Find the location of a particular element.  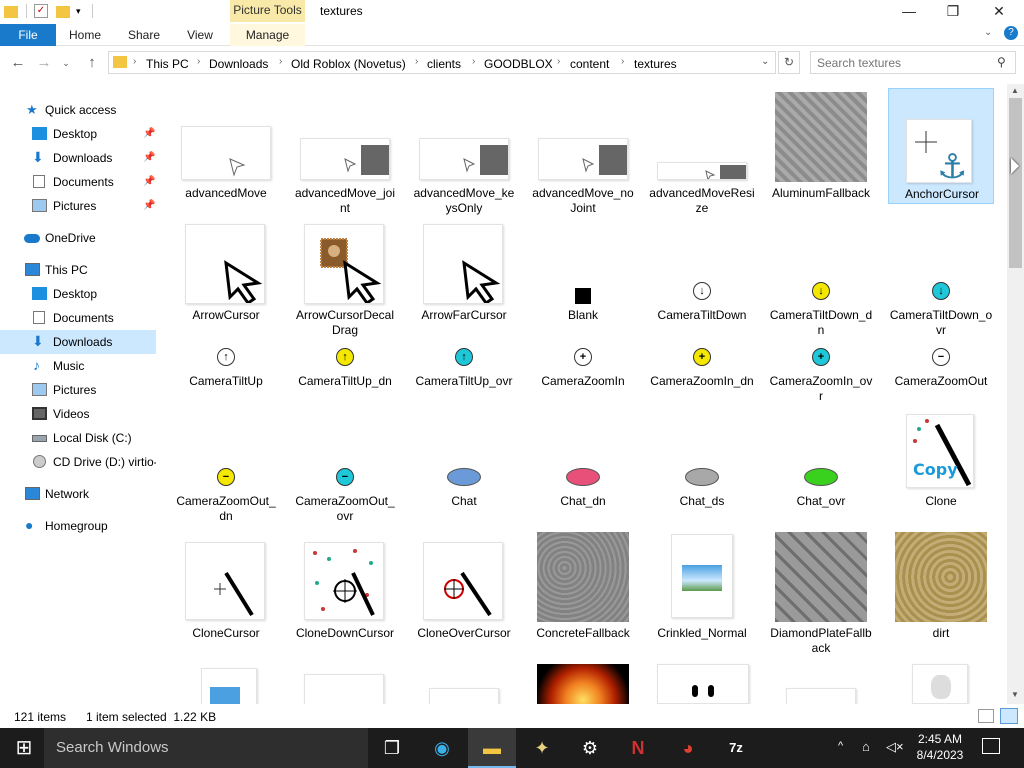

file-item: CloneCursor is located at coordinates (226, 594).